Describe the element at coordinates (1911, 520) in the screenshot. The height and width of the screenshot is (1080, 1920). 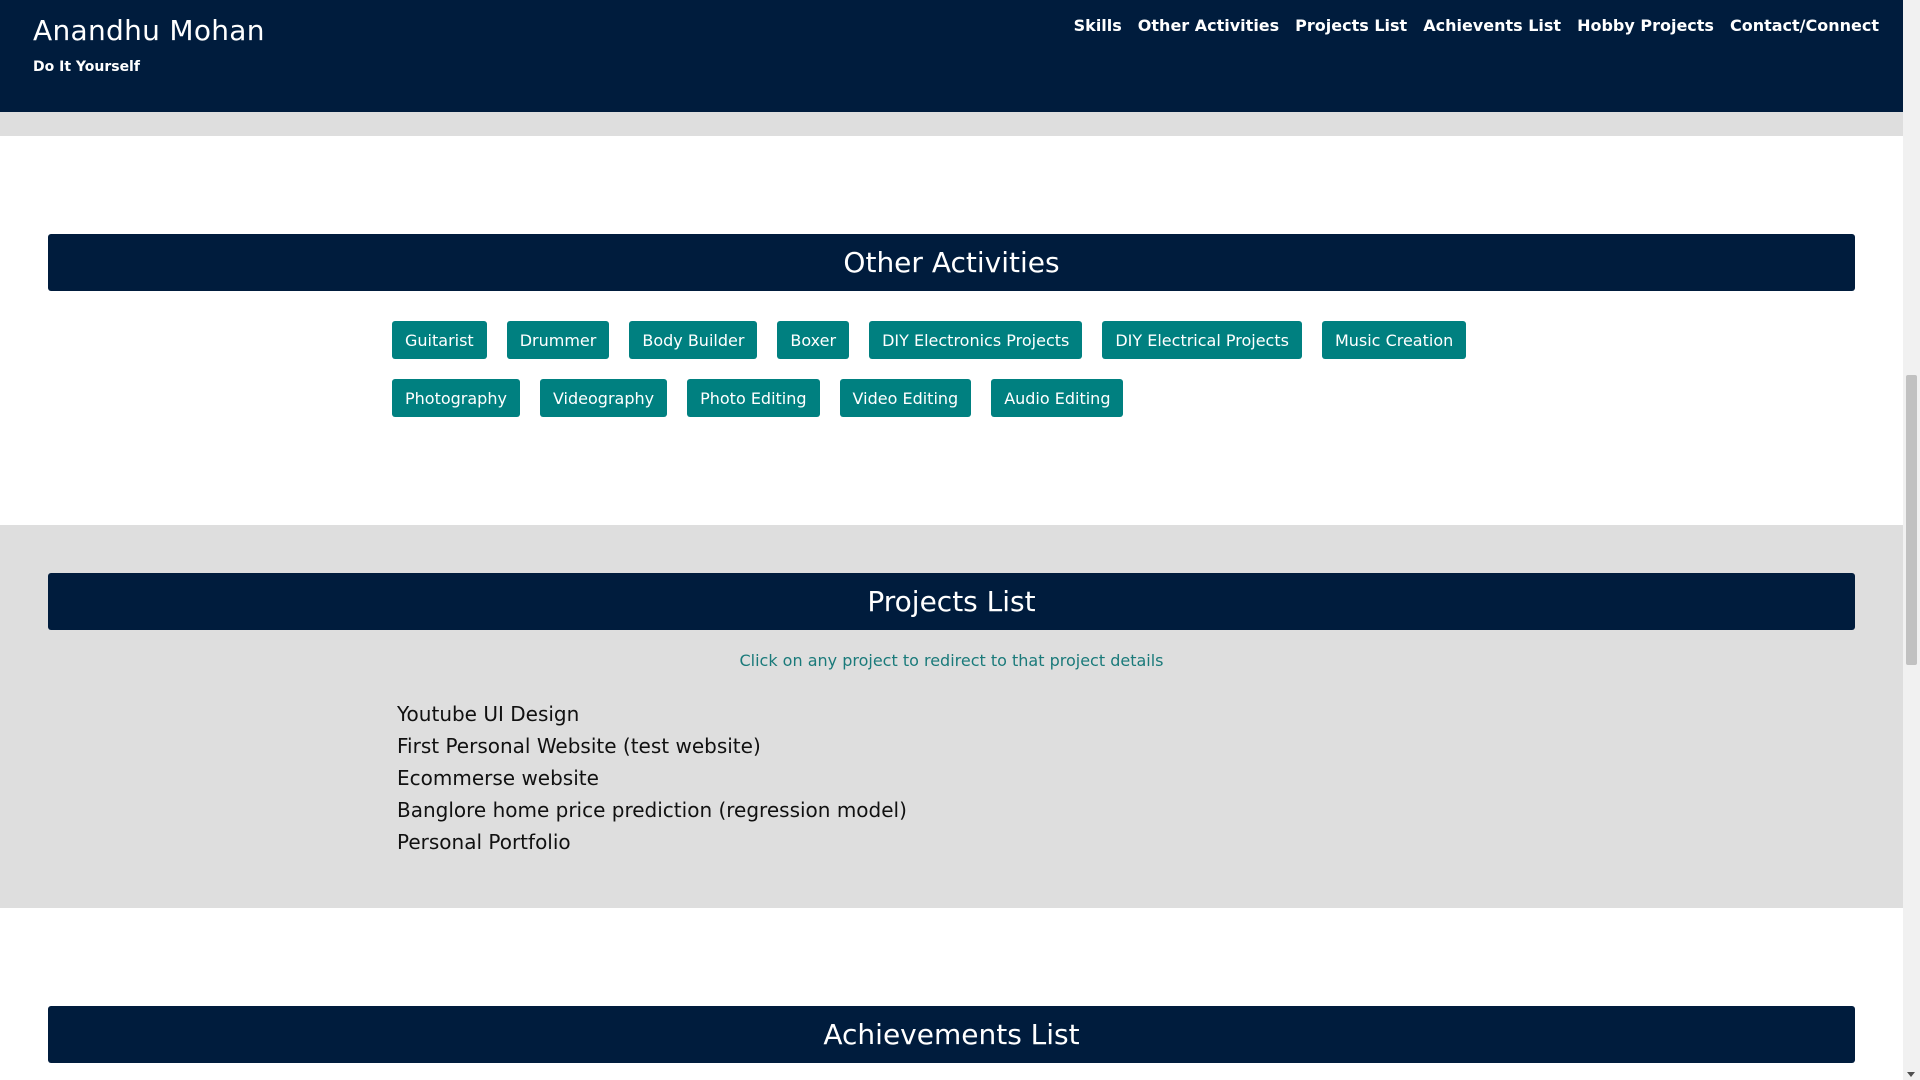
I see `scrollbar-thumb` at that location.